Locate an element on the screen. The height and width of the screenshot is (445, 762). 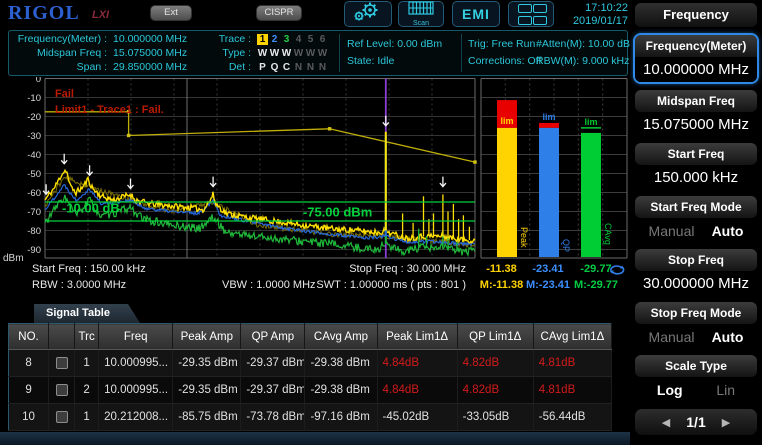
trigger: Trig: Free Run is located at coordinates (502, 44).